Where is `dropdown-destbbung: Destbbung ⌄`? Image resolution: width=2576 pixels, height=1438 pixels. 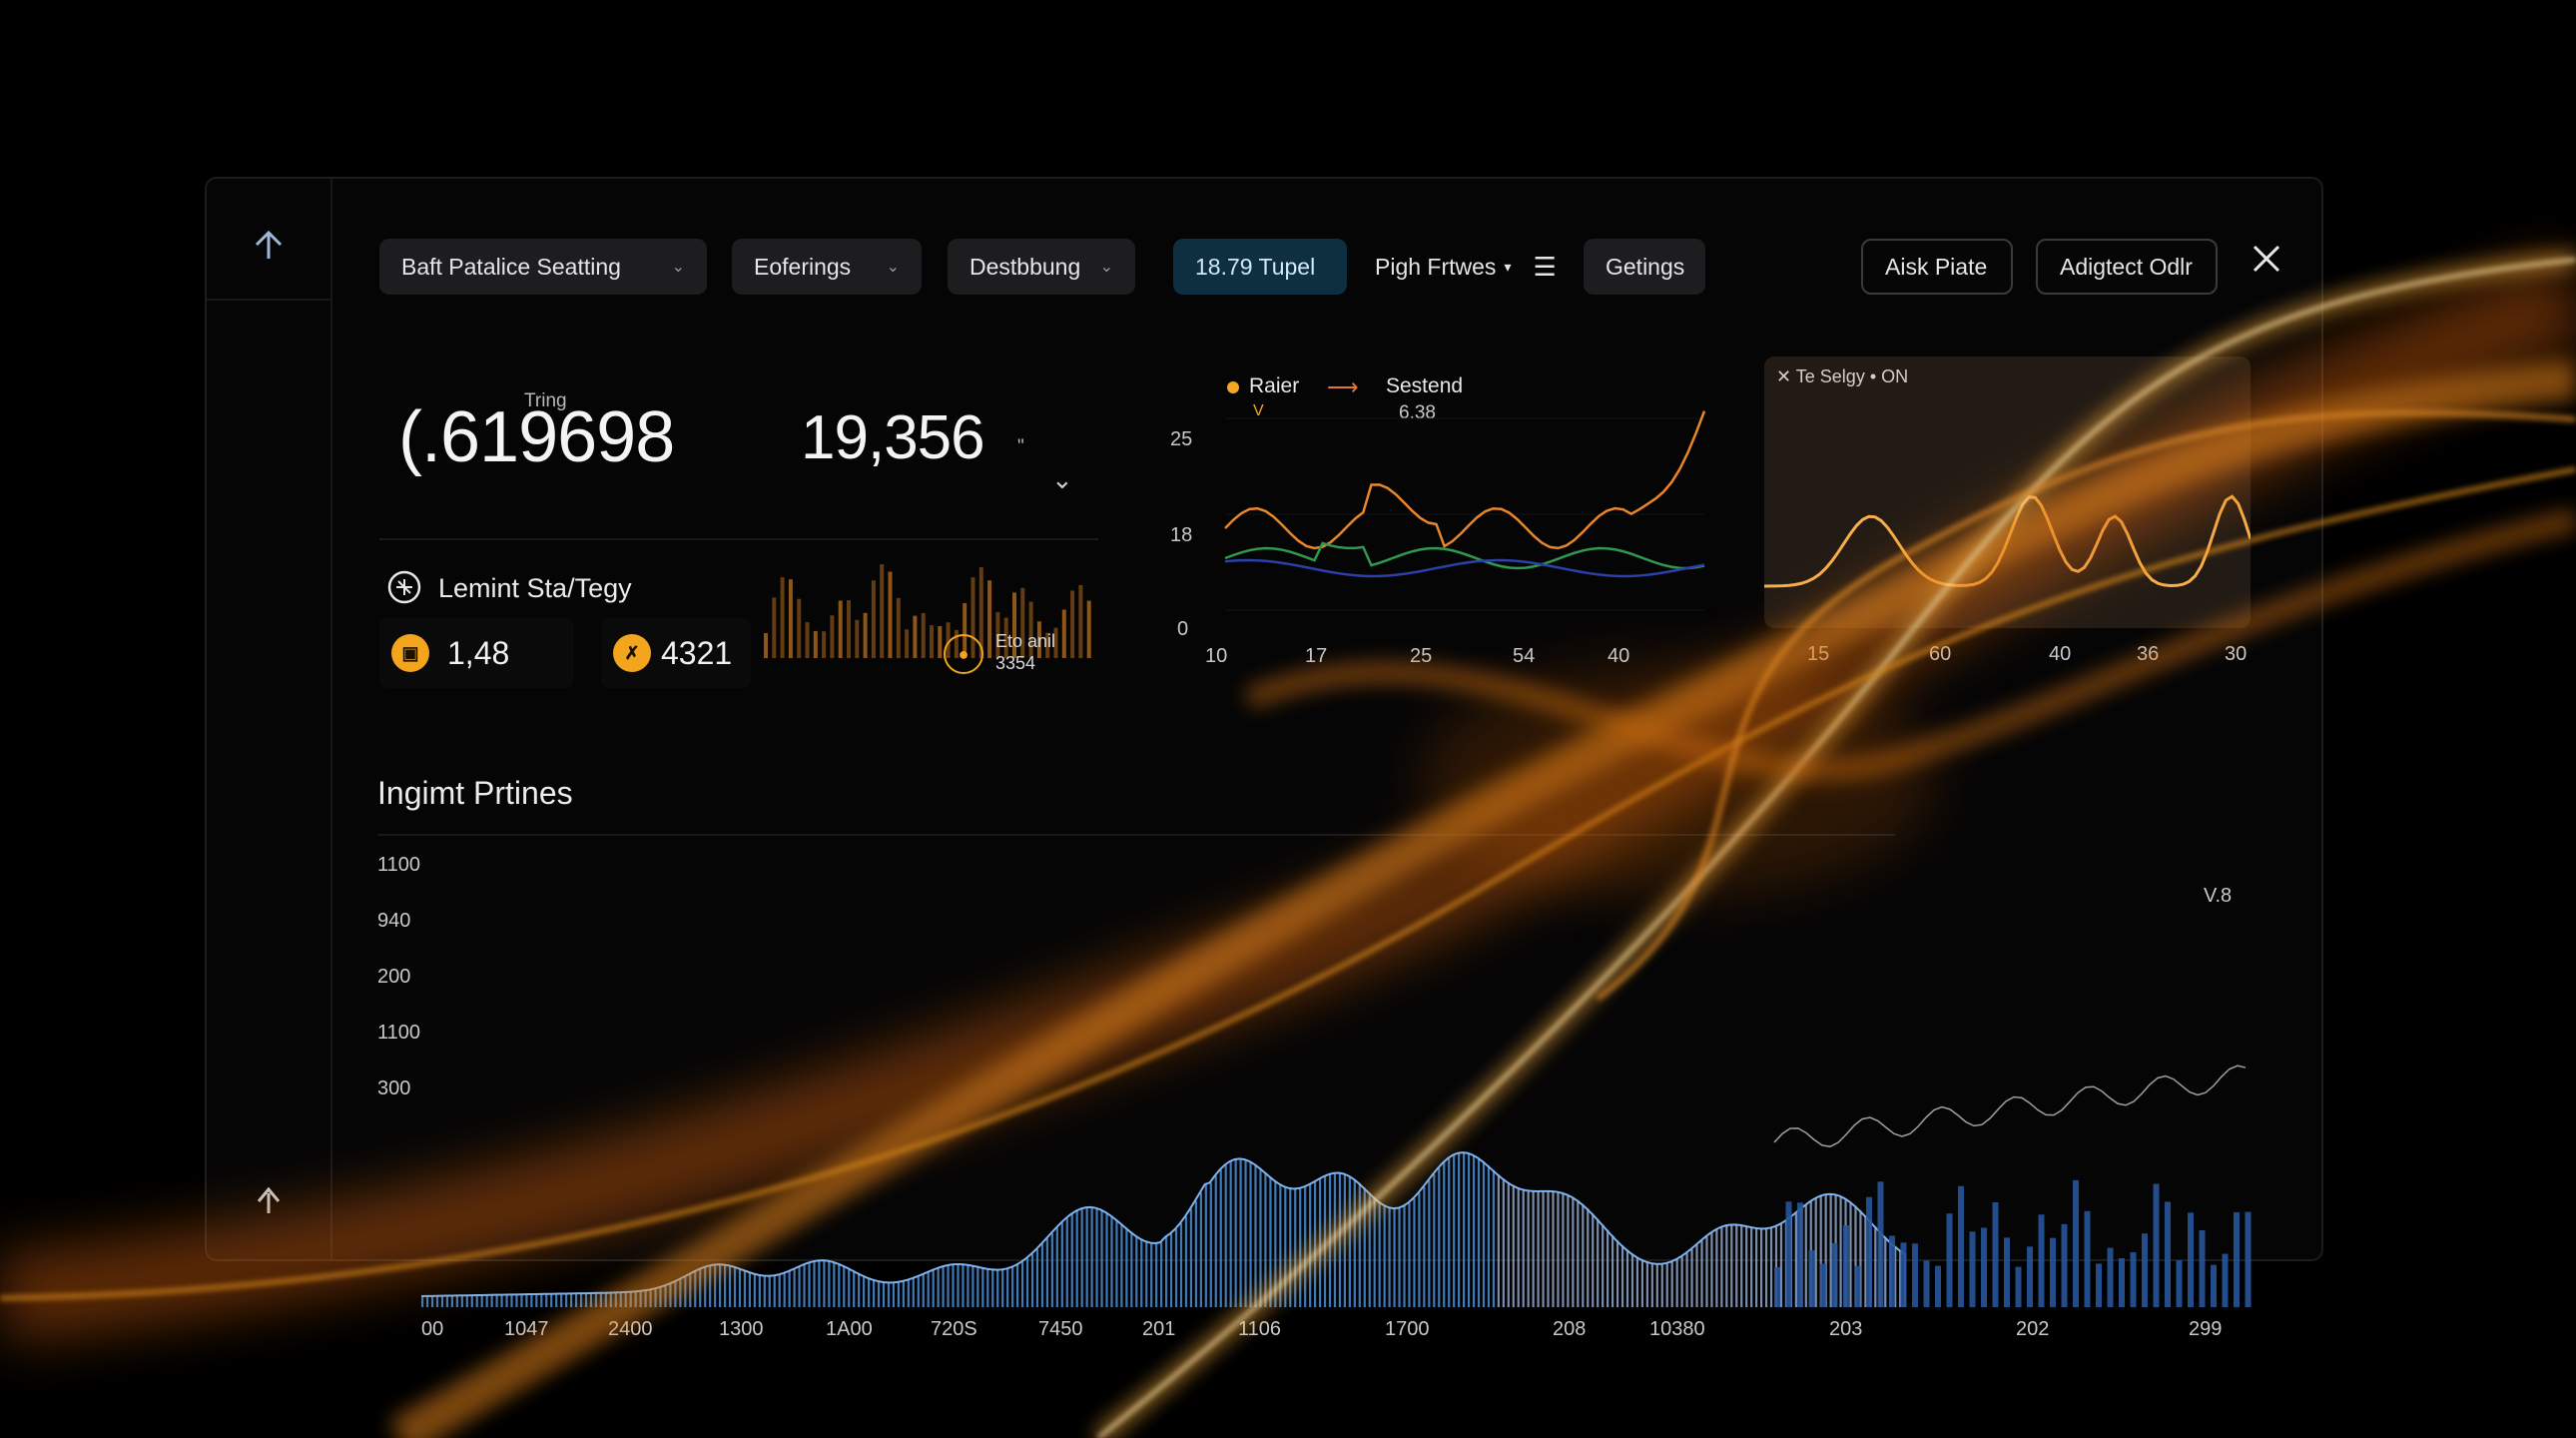
dropdown-destbbung: Destbbung ⌄ is located at coordinates (1041, 267).